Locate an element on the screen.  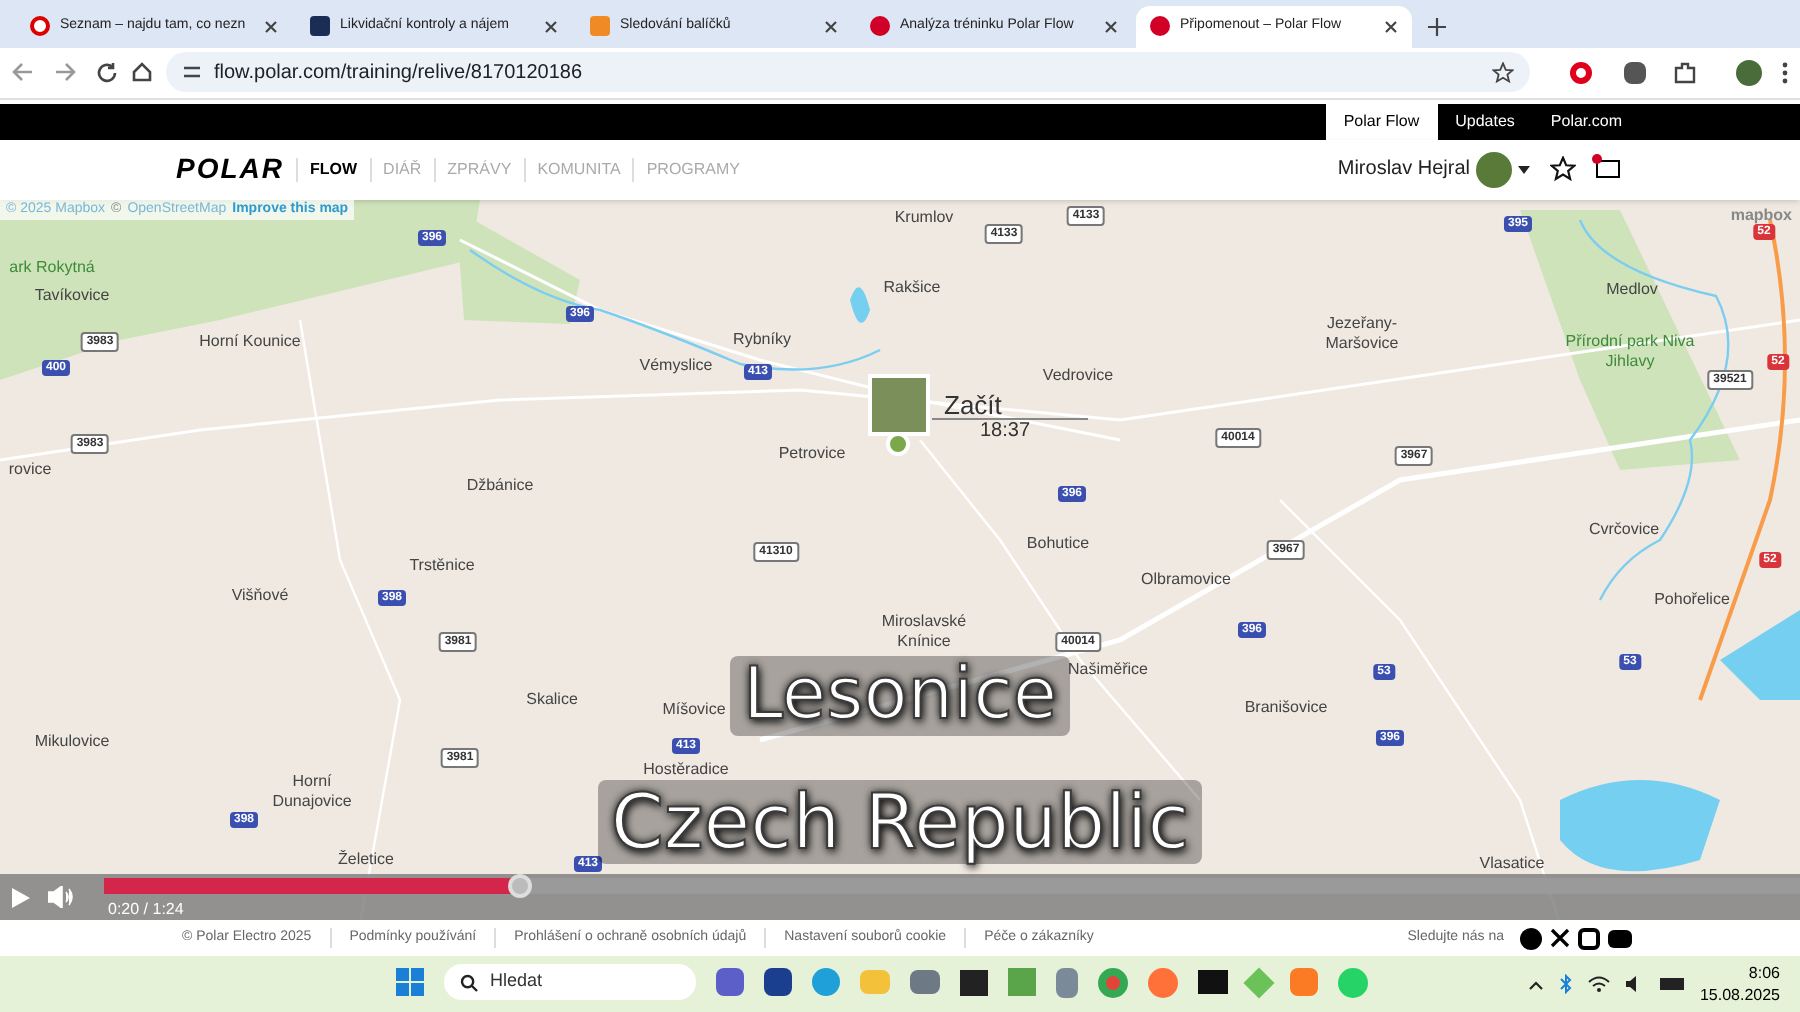
edge-icon is located at coordinates (826, 982).